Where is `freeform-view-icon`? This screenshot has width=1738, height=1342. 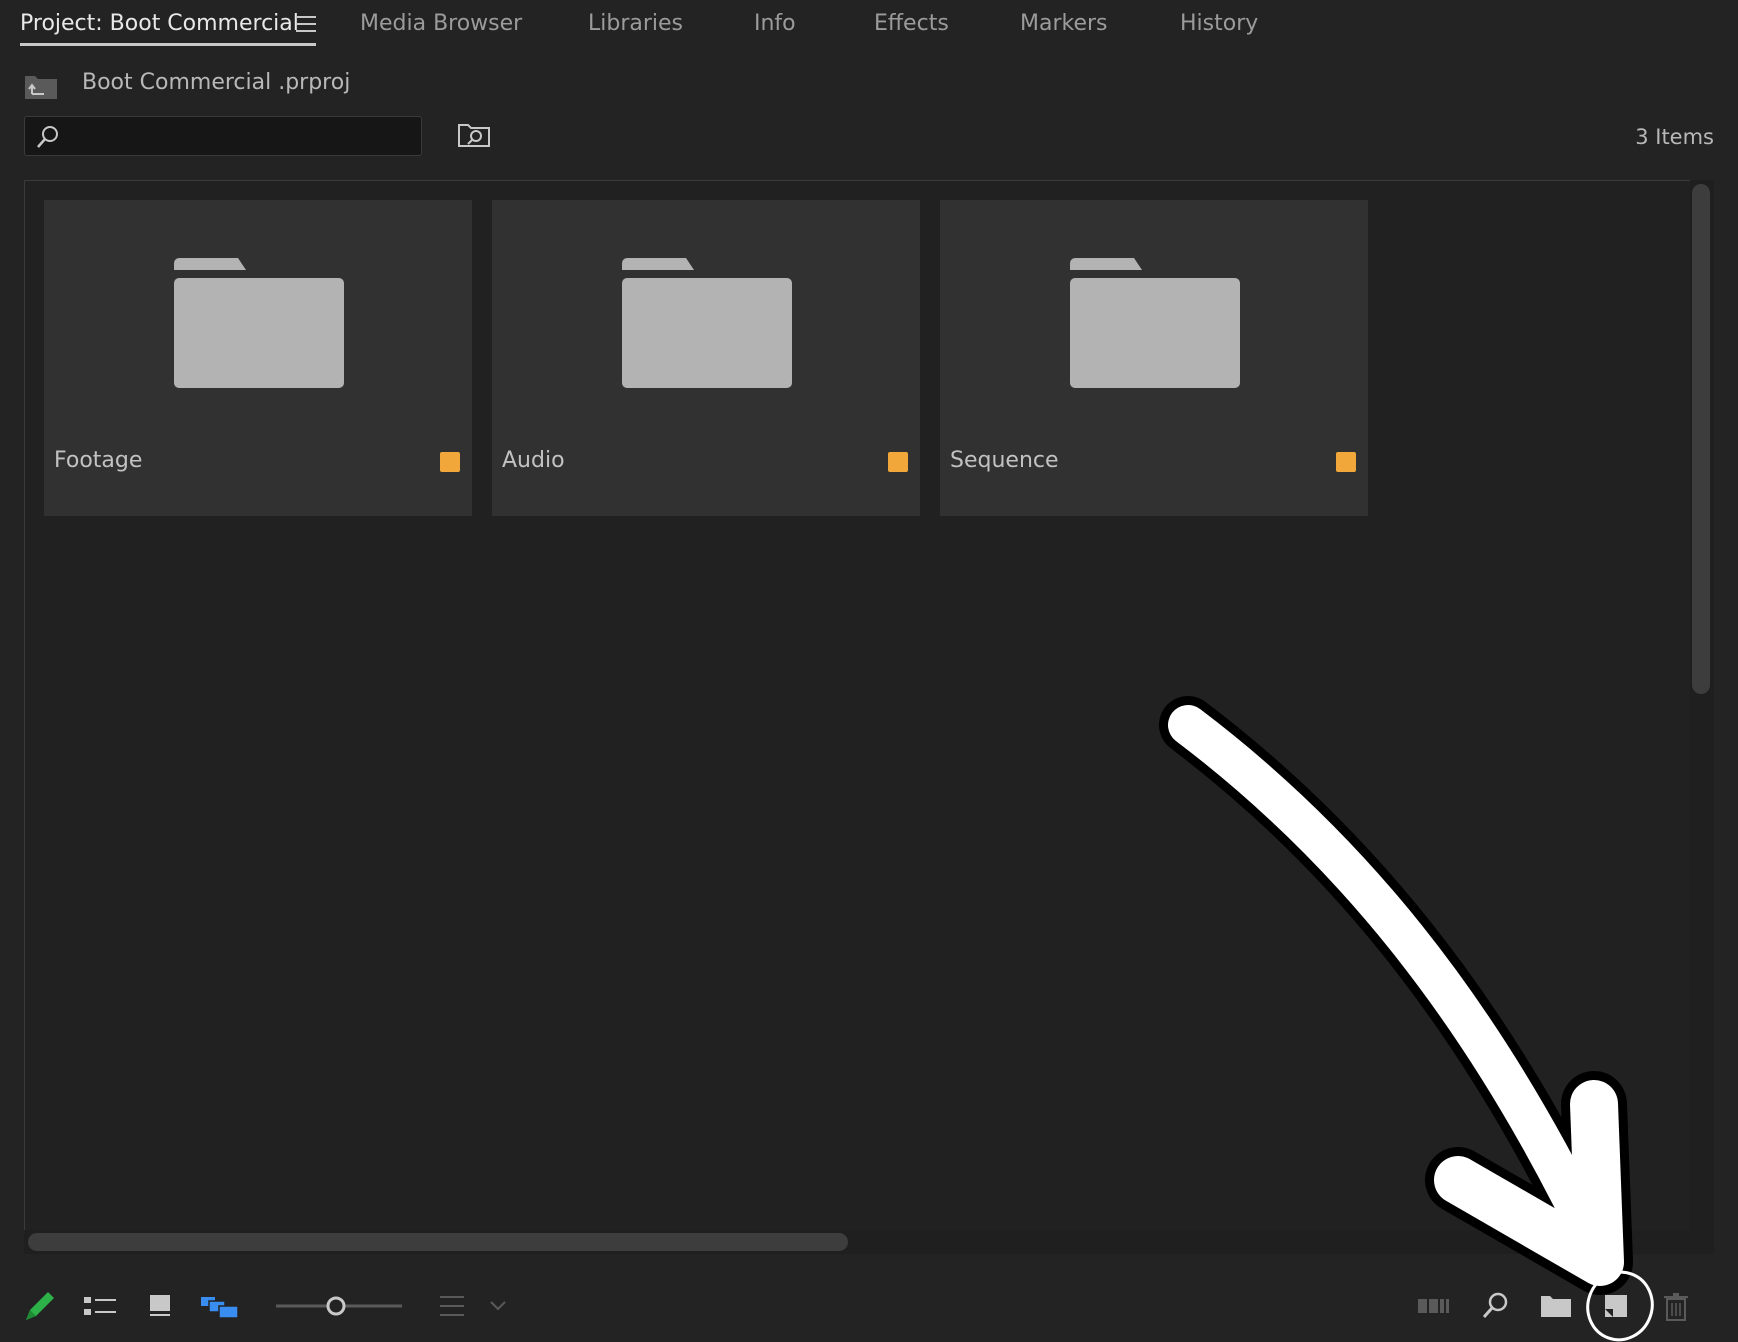 freeform-view-icon is located at coordinates (220, 1306).